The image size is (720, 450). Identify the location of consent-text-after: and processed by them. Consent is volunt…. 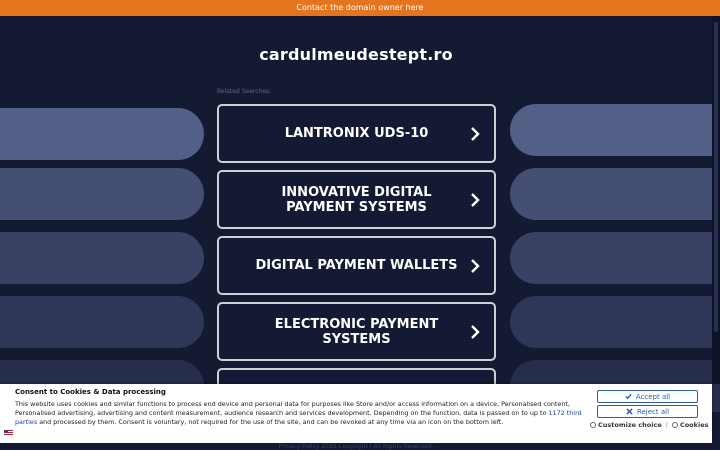
(270, 422).